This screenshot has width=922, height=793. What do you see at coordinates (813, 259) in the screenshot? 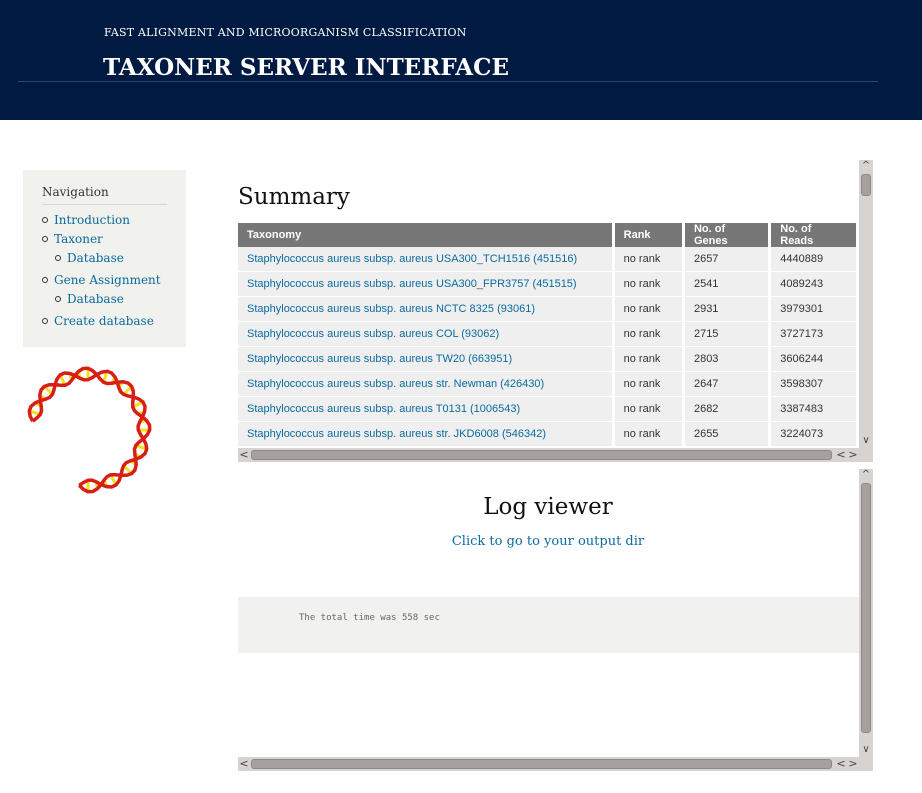
I see `reads-cell: 4440889` at bounding box center [813, 259].